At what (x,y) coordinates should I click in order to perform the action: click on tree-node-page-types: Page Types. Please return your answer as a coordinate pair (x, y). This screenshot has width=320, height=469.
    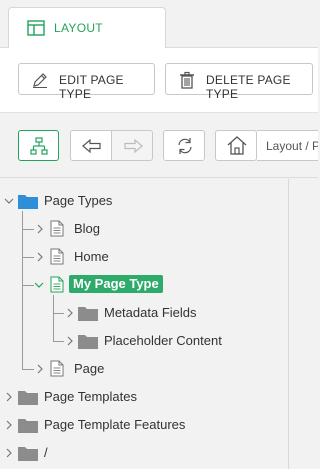
    Looking at the image, I should click on (100, 201).